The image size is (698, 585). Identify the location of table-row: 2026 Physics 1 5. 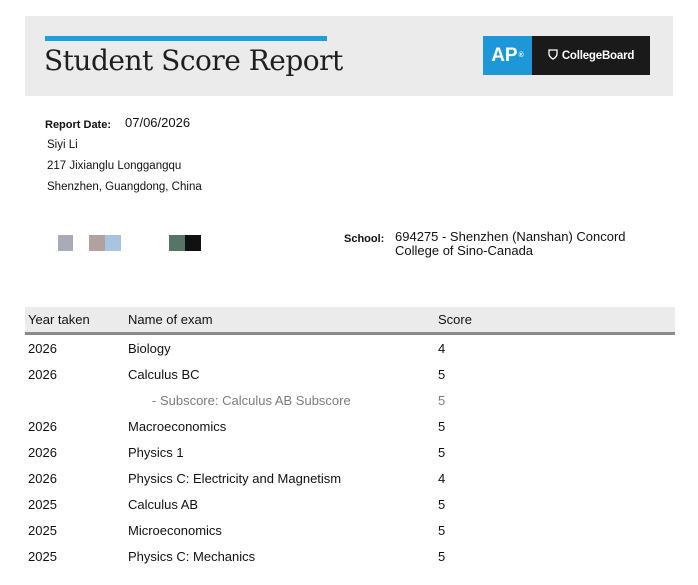
(350, 452).